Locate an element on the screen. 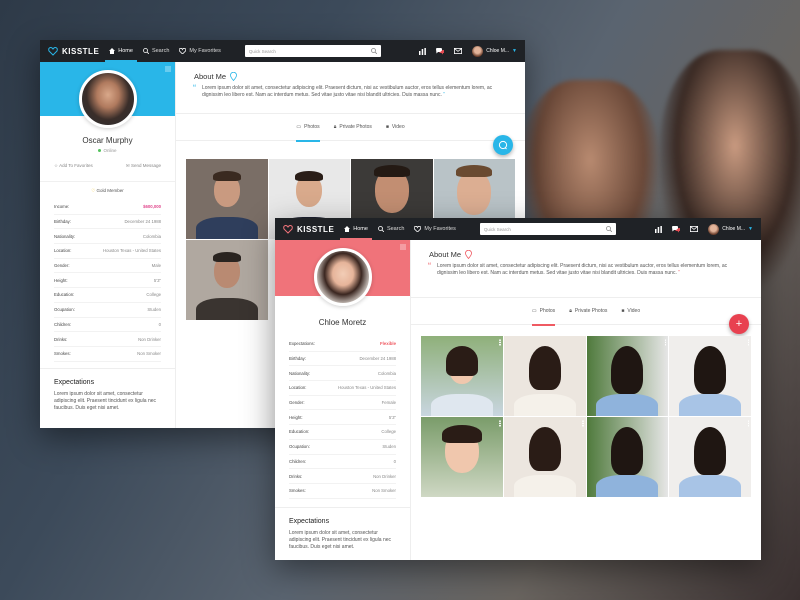  brand-name: KISSTLE is located at coordinates (81, 51).